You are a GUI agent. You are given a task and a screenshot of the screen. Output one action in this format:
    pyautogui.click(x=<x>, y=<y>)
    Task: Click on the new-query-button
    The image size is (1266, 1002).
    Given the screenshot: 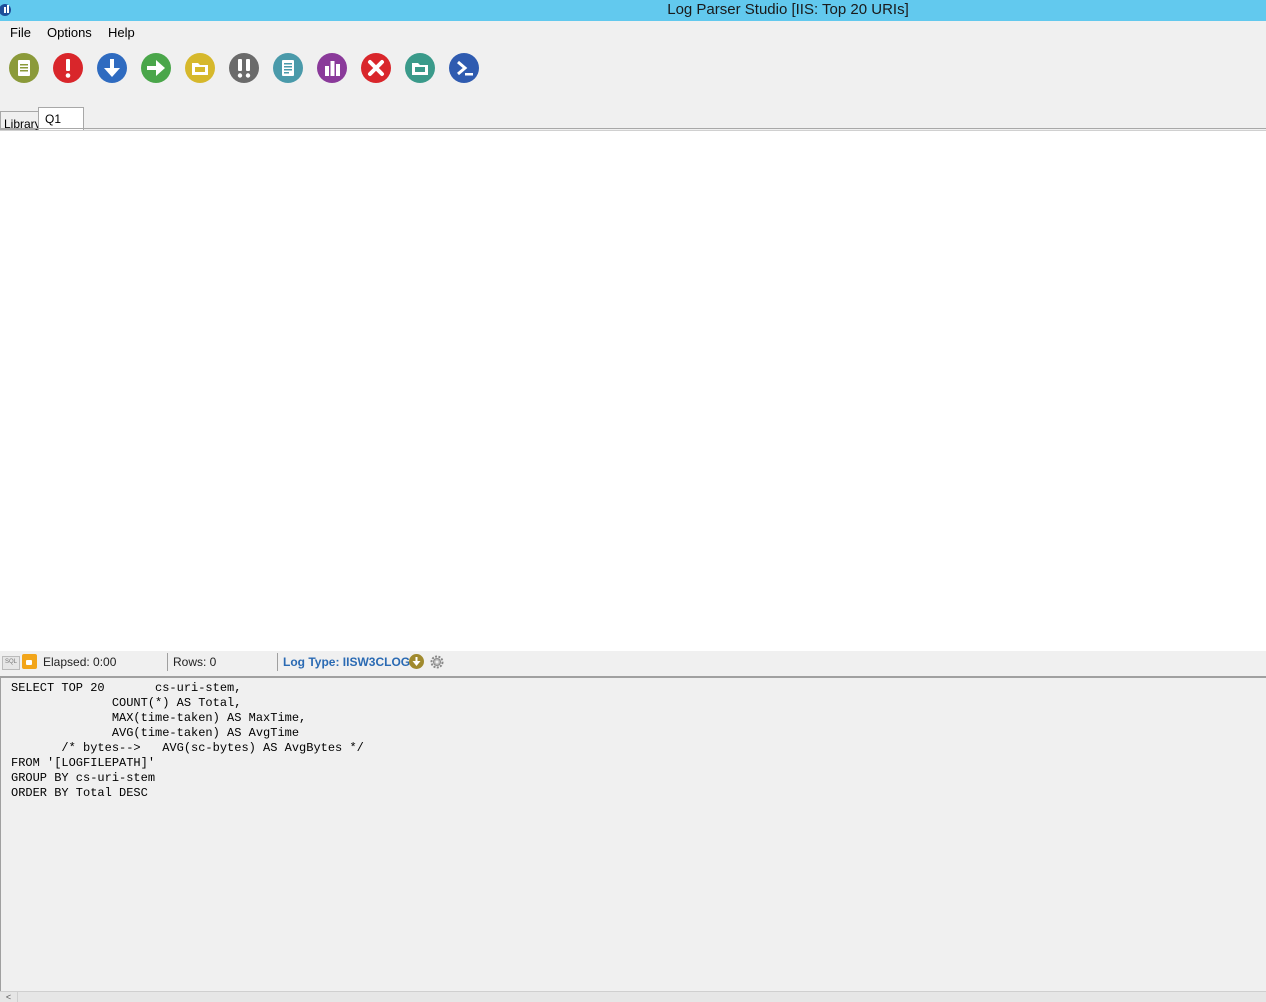 What is the action you would take?
    pyautogui.click(x=24, y=68)
    